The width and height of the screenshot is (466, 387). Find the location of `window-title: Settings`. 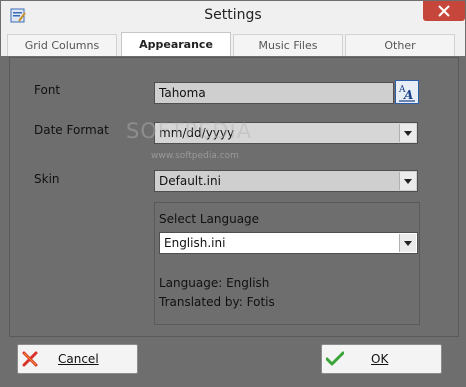

window-title: Settings is located at coordinates (233, 15).